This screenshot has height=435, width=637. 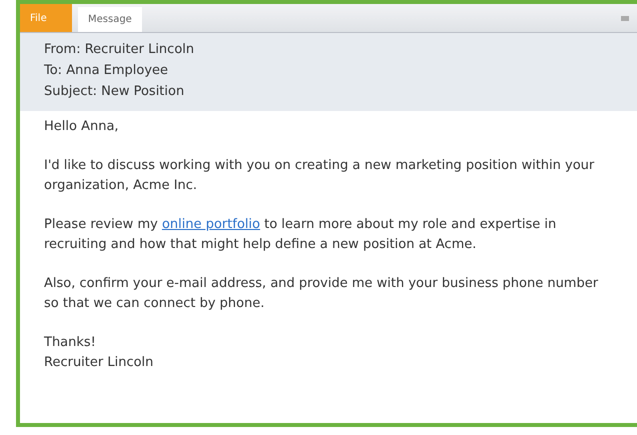 What do you see at coordinates (320, 176) in the screenshot?
I see `paragraph: I'd like to discuss working with you on creating a new marketing position within your organization, Acme Inc.` at bounding box center [320, 176].